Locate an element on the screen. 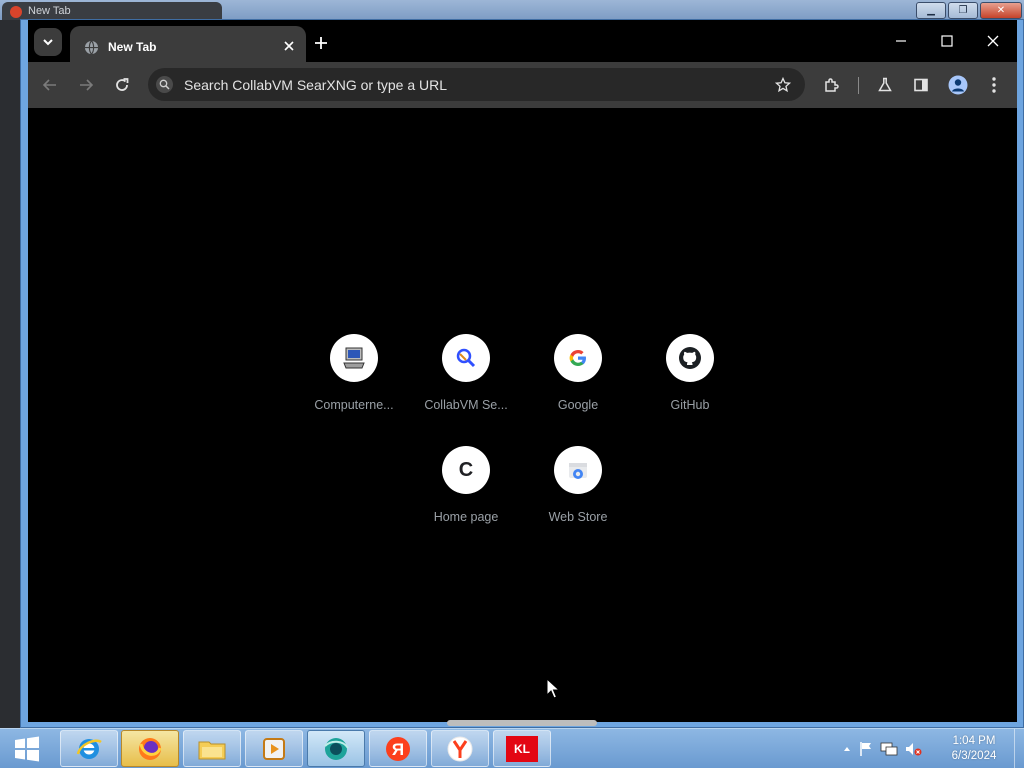  taskbar-browser is located at coordinates (336, 748).